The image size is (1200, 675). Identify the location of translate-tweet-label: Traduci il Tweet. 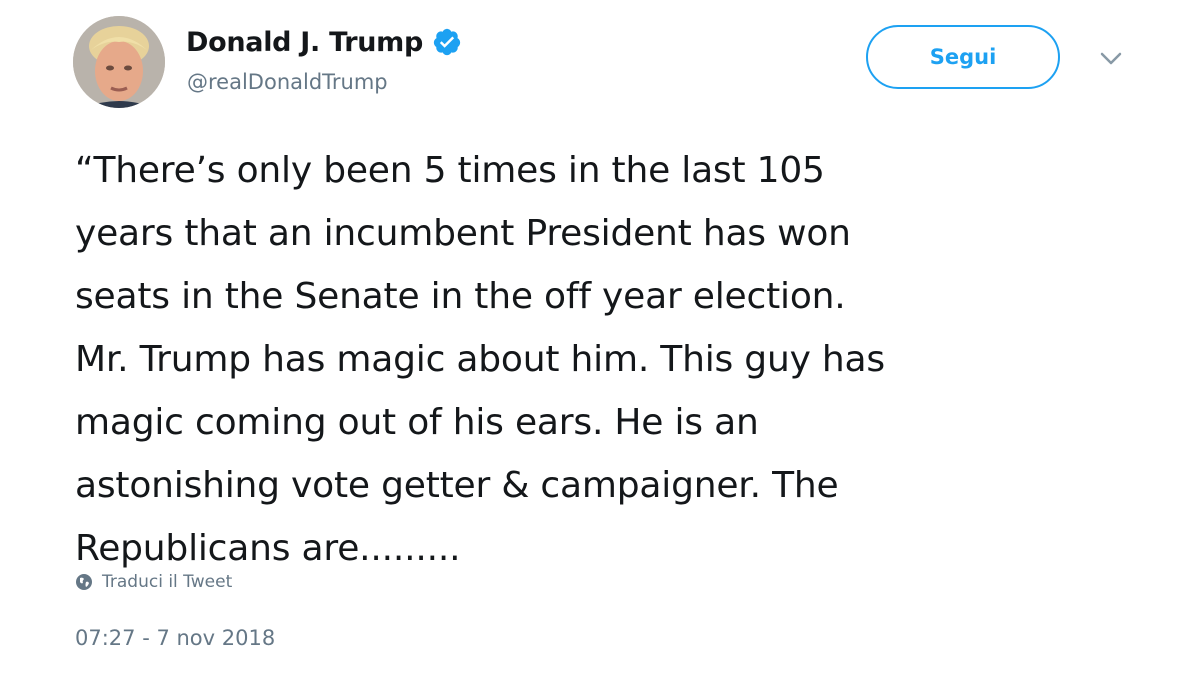
(167, 582).